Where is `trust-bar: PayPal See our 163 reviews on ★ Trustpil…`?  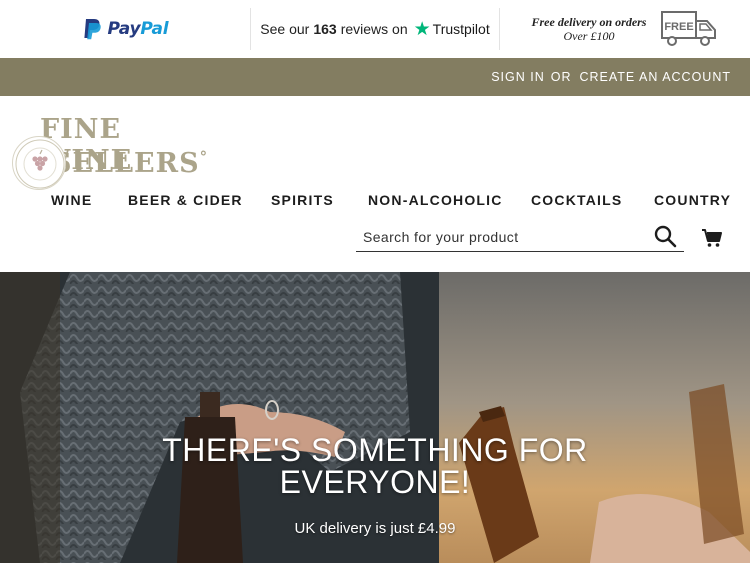 trust-bar: PayPal See our 163 reviews on ★ Trustpil… is located at coordinates (375, 29).